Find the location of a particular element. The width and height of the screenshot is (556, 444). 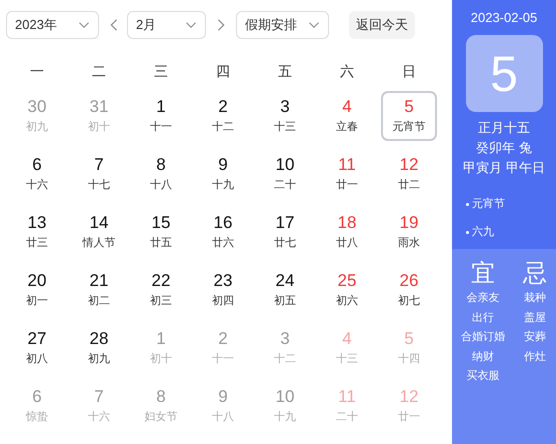

day-cell: 28 初九 is located at coordinates (99, 348).